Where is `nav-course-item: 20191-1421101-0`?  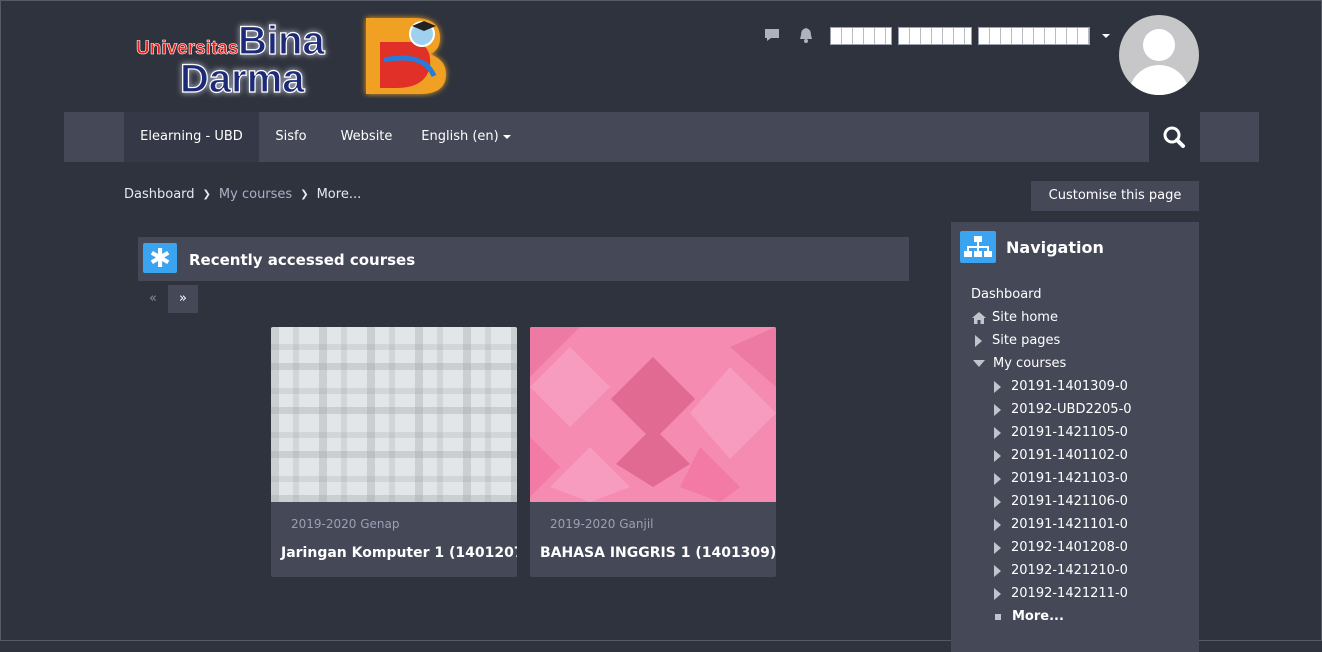
nav-course-item: 20191-1421101-0 is located at coordinates (1061, 524).